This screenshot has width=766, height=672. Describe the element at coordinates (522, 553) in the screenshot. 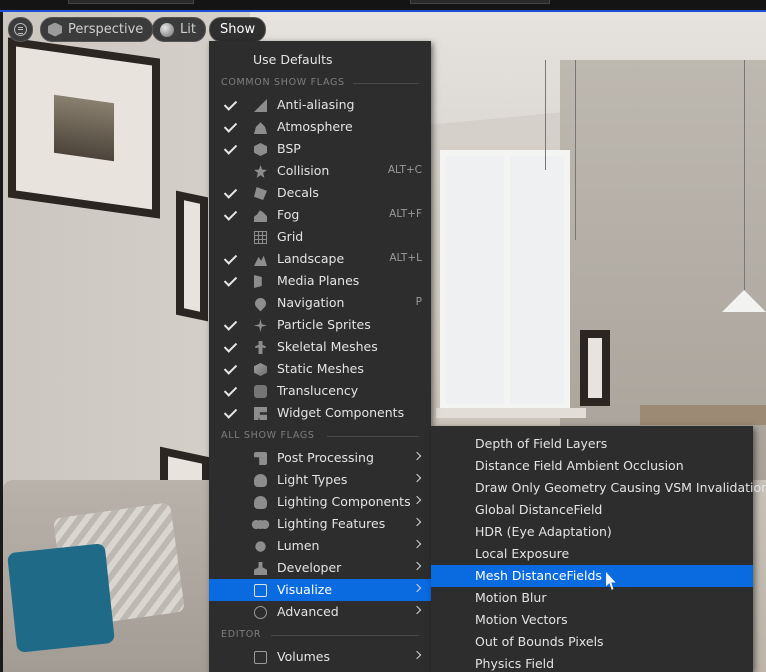

I see `submenu-item-label: Local Exposure` at that location.